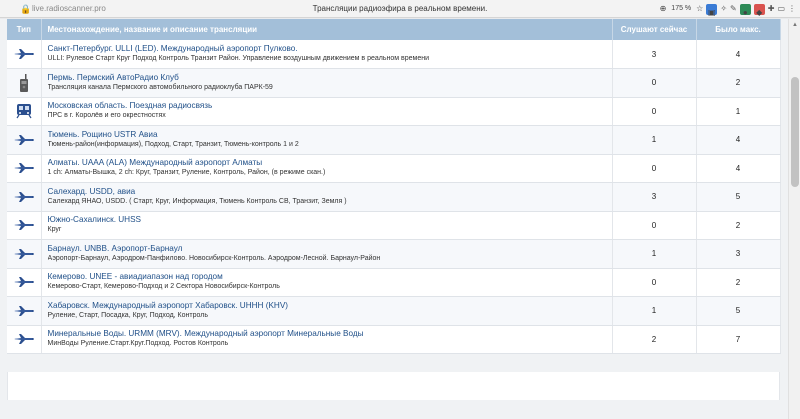  I want to click on address-bar: live.radioscanner.pro, so click(69, 9).